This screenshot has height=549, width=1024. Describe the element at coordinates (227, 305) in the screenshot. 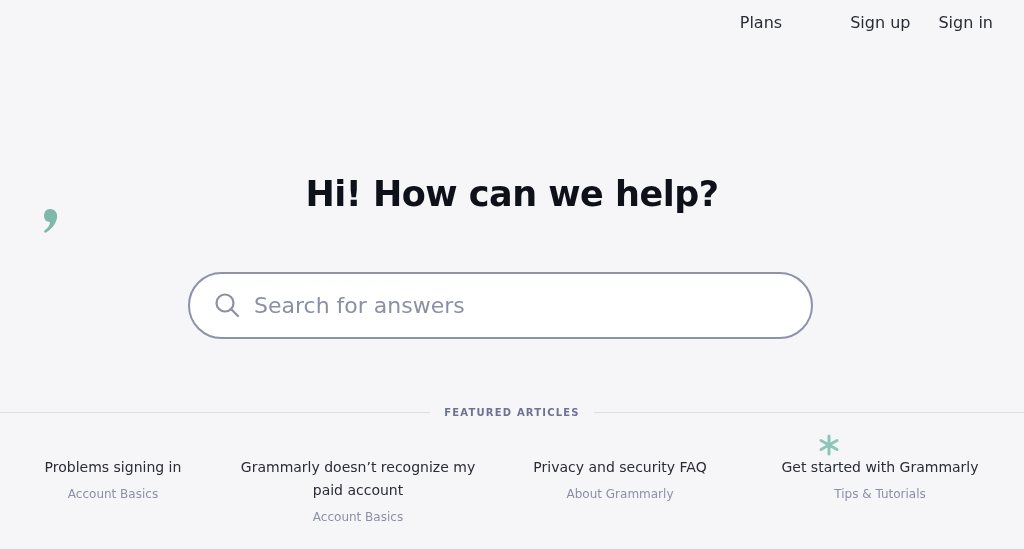

I see `search-icon` at that location.